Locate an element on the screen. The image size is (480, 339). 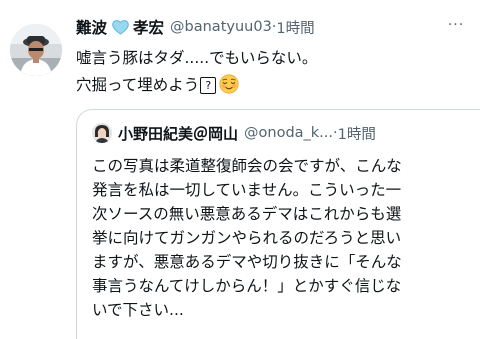
quoted-avatar-photo is located at coordinates (102, 133).